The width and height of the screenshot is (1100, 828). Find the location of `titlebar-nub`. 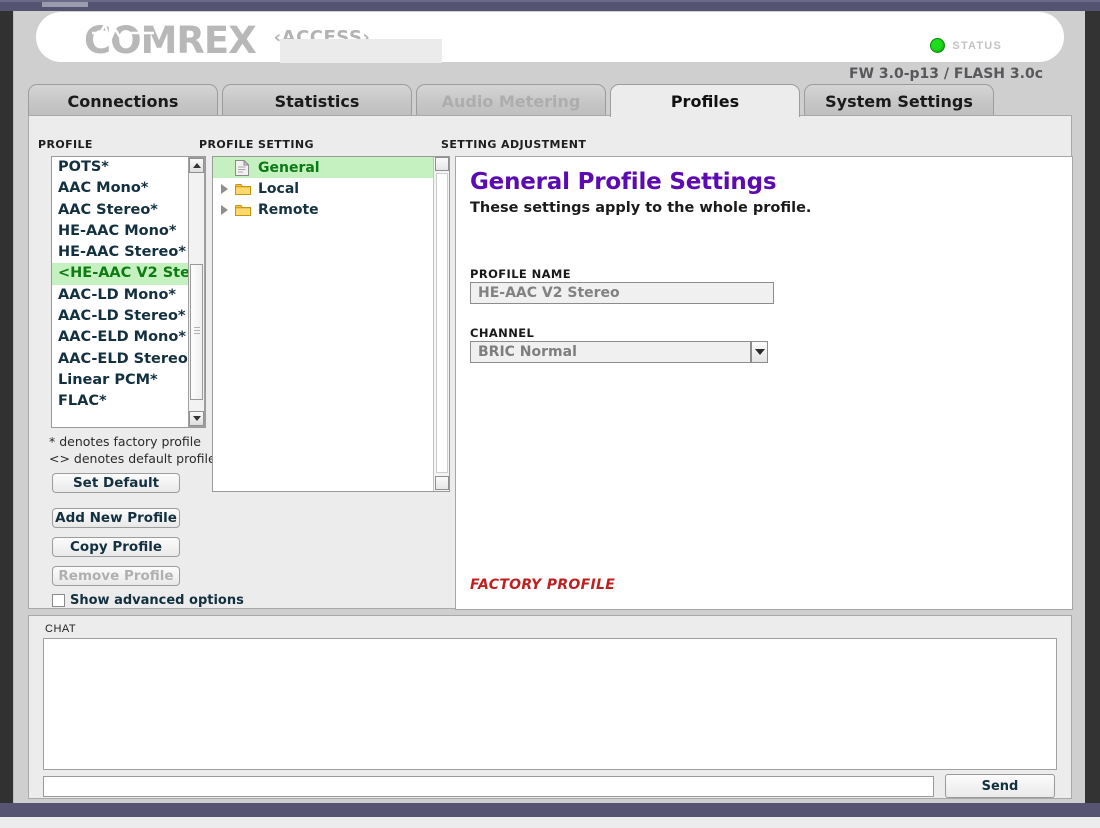

titlebar-nub is located at coordinates (65, 4).